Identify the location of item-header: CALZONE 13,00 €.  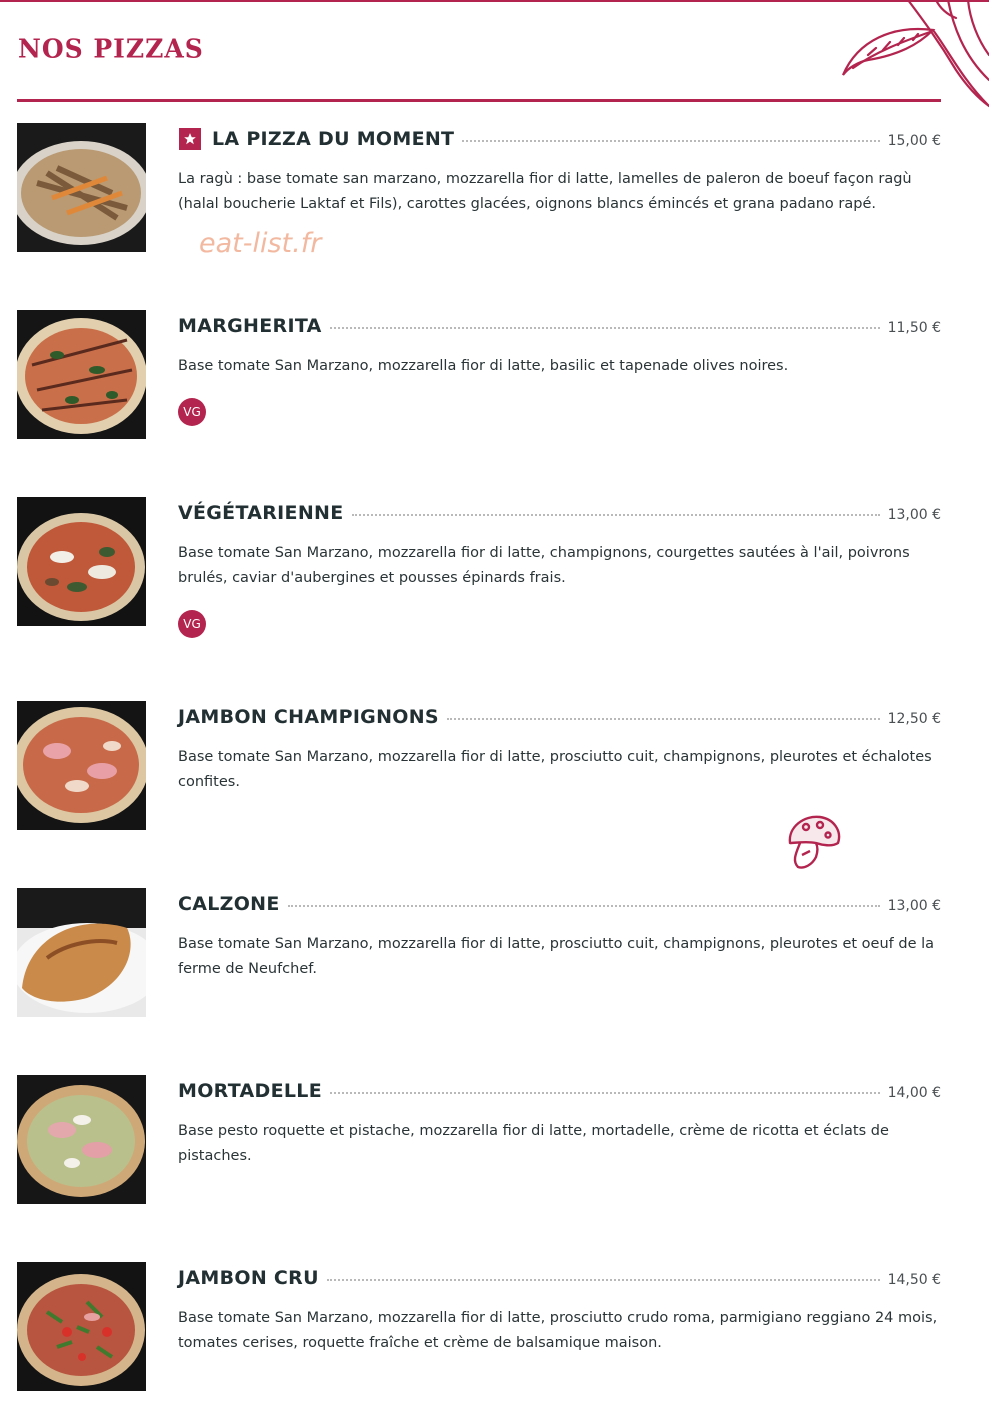
(559, 906).